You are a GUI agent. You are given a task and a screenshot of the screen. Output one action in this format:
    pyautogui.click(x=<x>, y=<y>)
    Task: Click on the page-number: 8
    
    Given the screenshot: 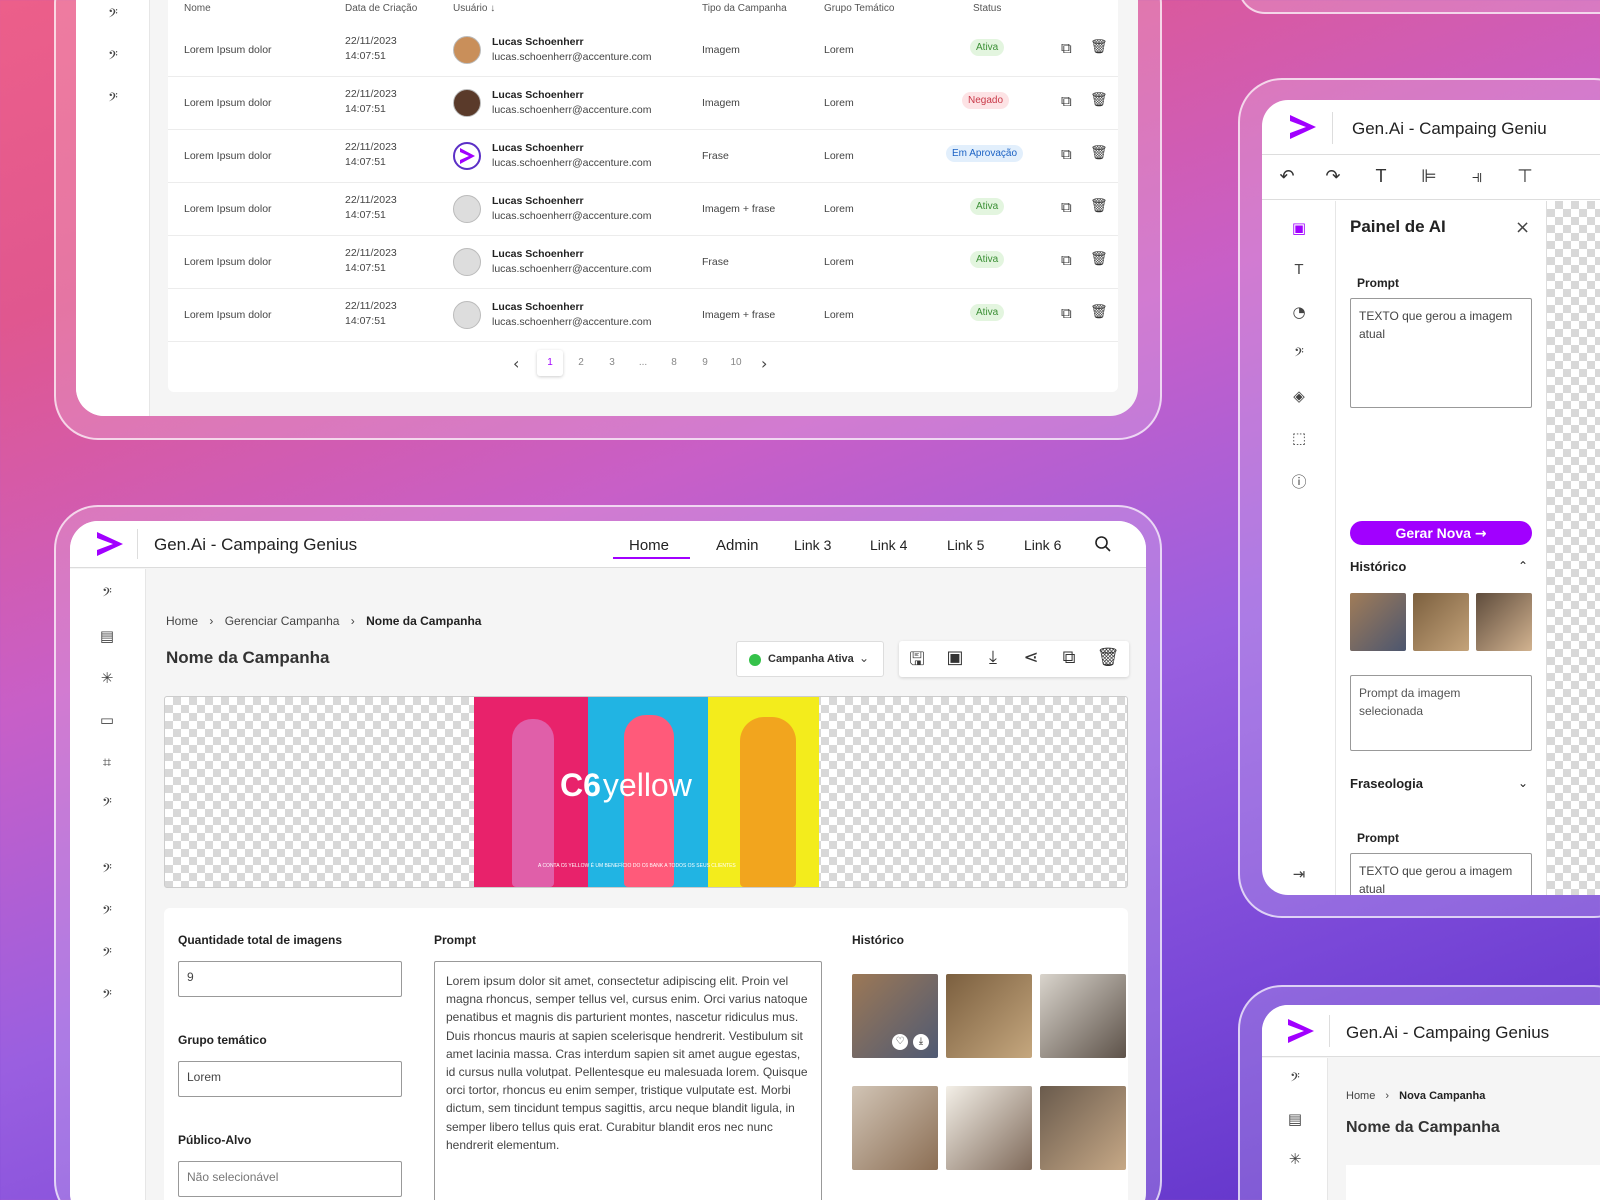 What is the action you would take?
    pyautogui.click(x=674, y=363)
    